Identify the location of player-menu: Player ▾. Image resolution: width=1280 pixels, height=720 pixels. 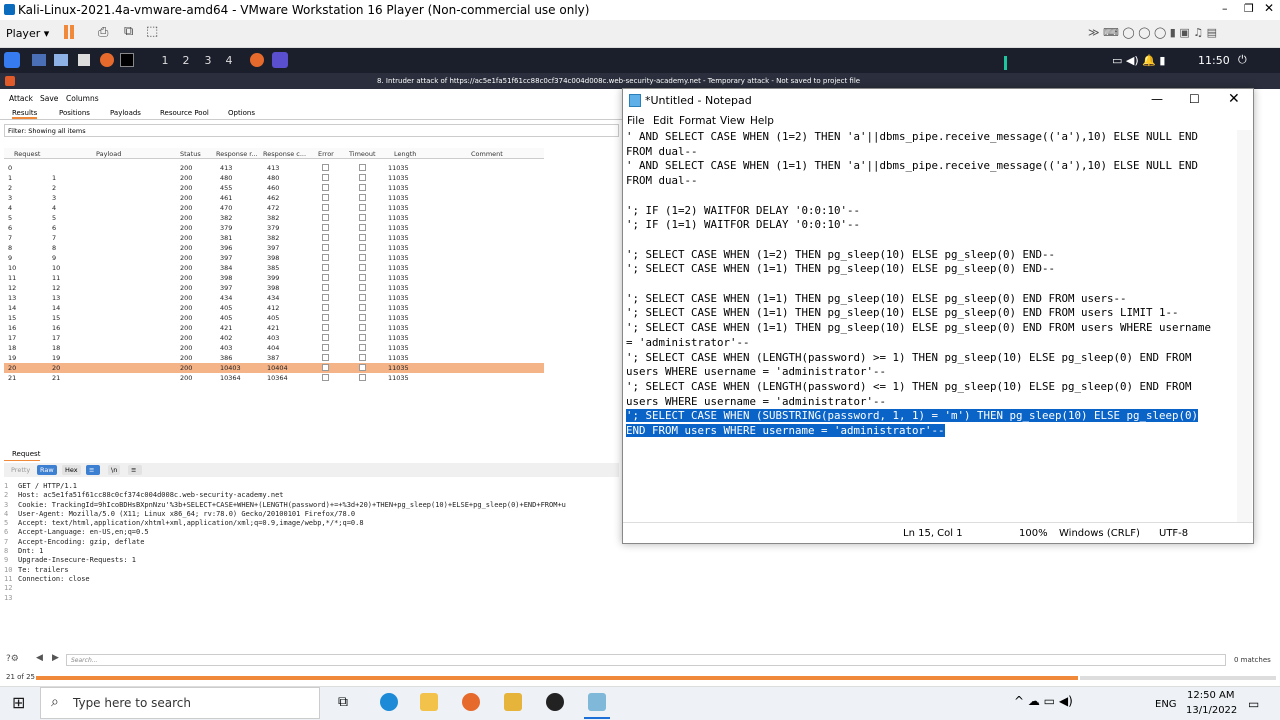
(27, 33).